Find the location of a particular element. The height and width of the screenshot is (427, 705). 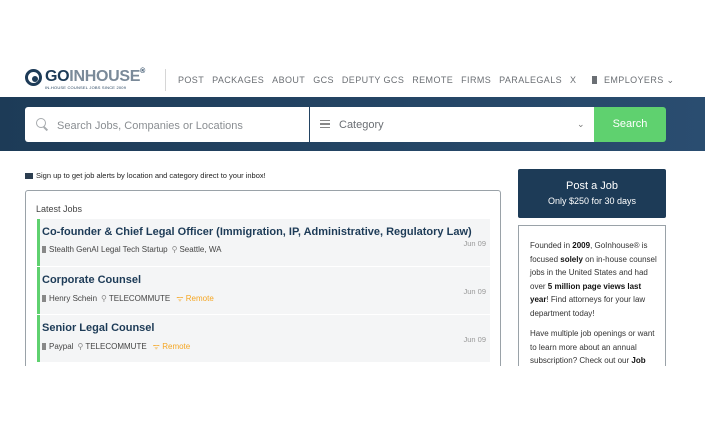

nav-about: ABOUT is located at coordinates (288, 80).